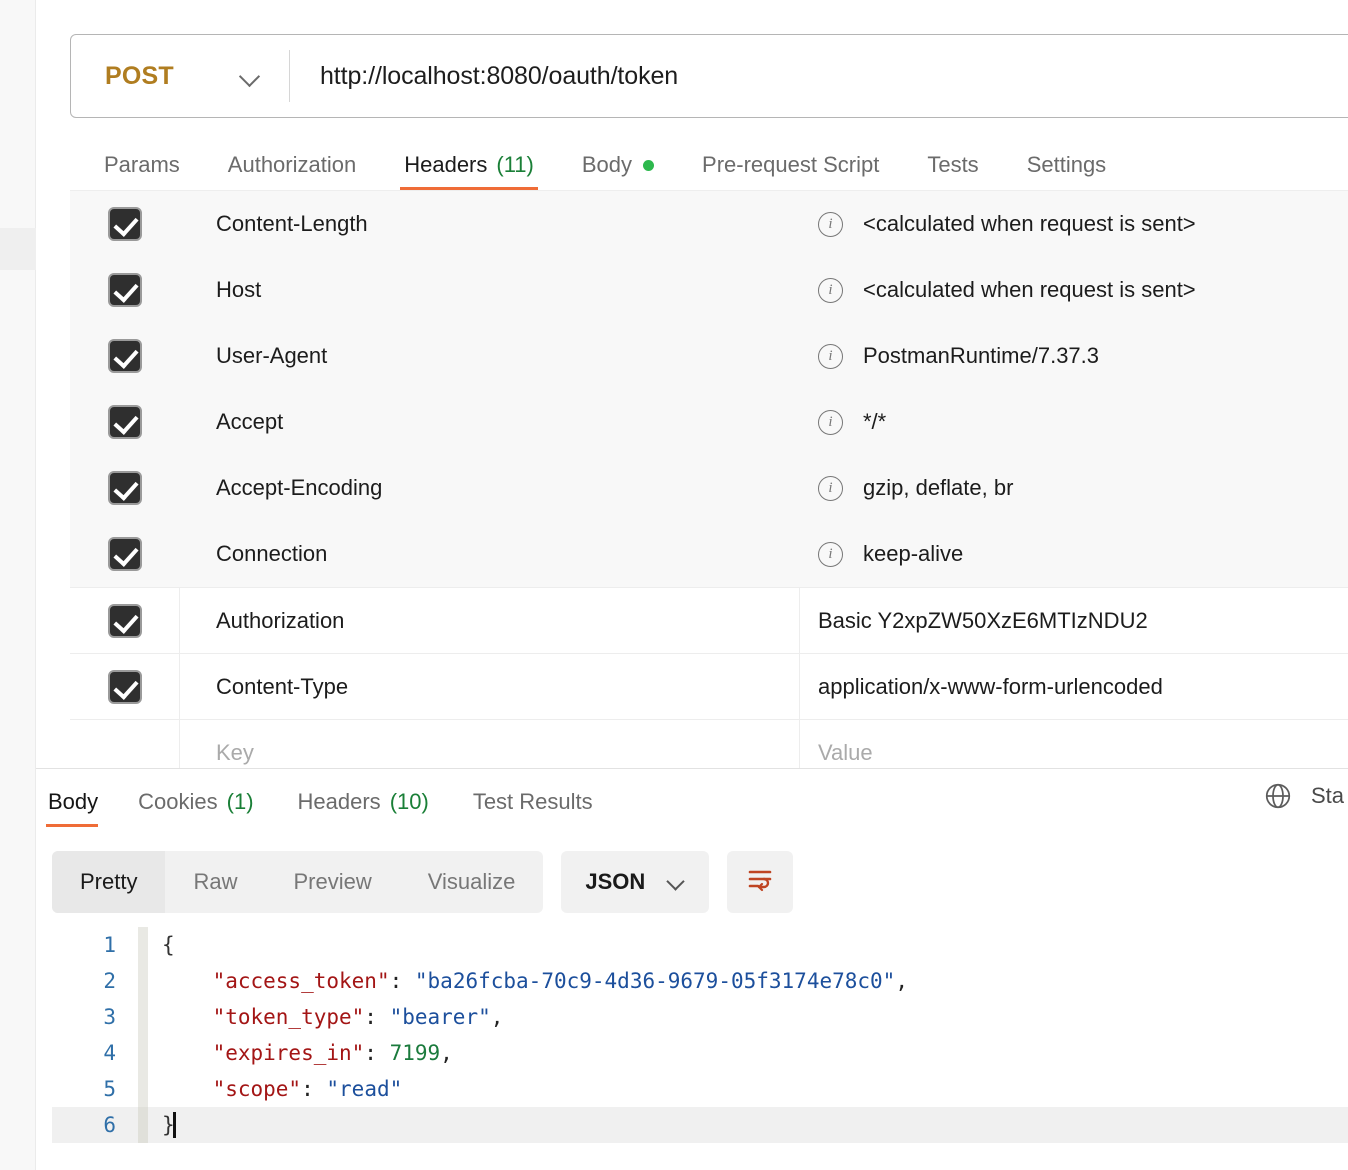  I want to click on json-value: "bearer", so click(440, 1017).